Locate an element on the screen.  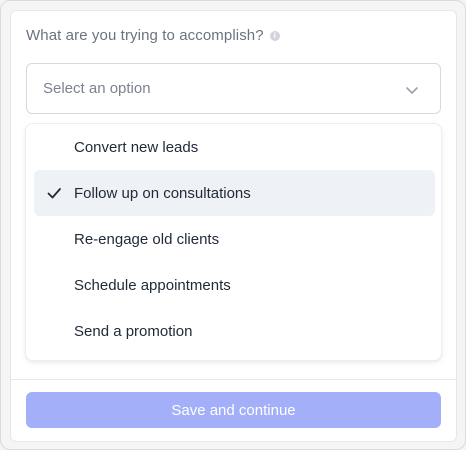
option-label: Follow up on consultations is located at coordinates (162, 193).